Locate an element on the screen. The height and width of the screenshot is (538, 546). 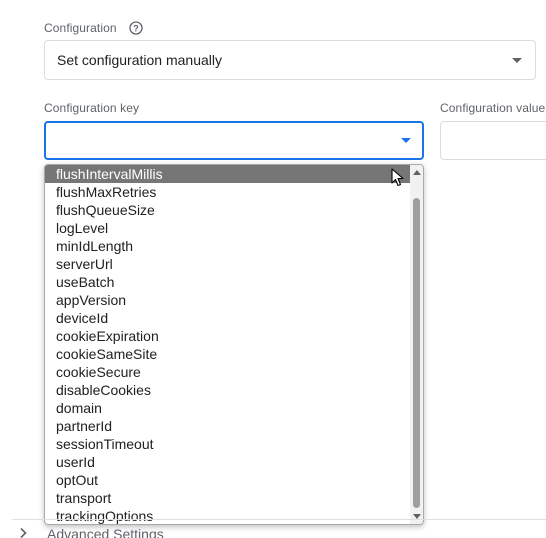
dropdown-option: trackingOptions is located at coordinates (228, 515).